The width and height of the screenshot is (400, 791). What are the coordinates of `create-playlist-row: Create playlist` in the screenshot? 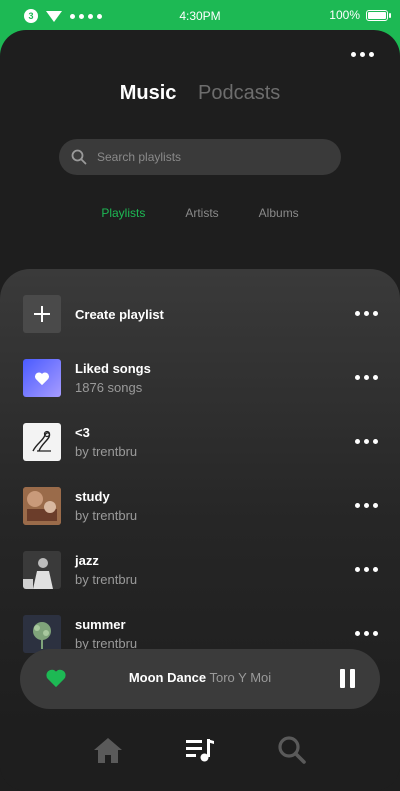 It's located at (201, 314).